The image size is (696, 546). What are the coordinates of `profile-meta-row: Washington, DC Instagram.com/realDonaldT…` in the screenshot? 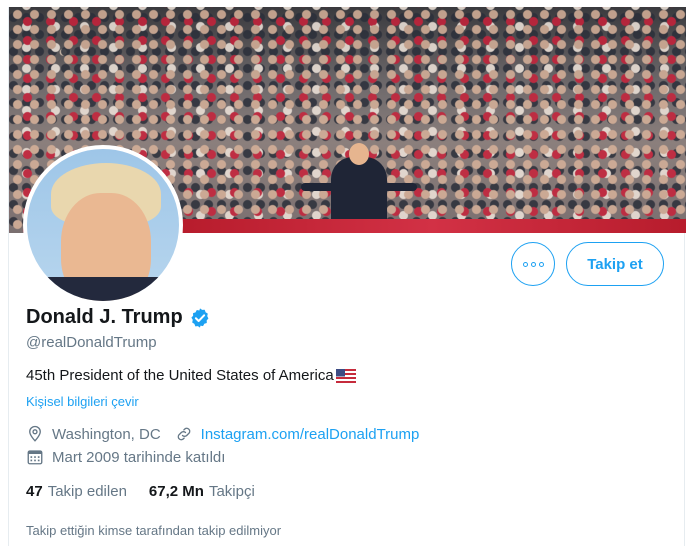 It's located at (222, 434).